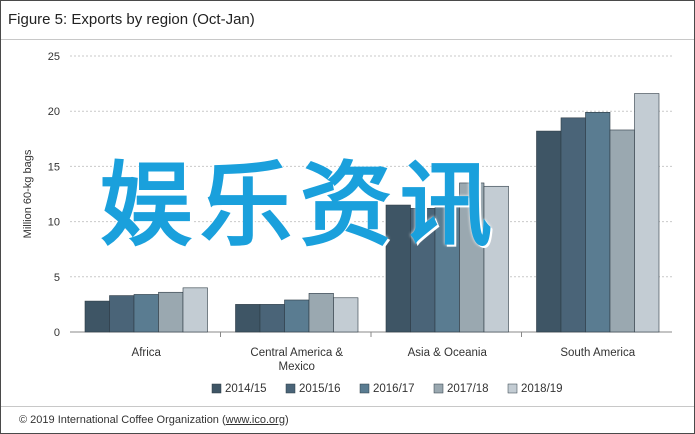 The width and height of the screenshot is (695, 434). Describe the element at coordinates (147, 353) in the screenshot. I see `category-label: Africa` at that location.